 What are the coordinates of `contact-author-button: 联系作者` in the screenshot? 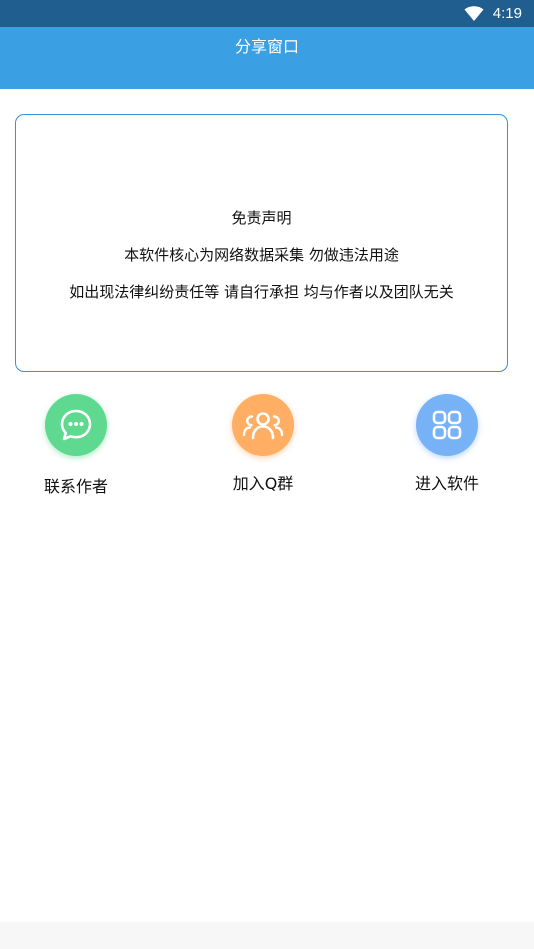 It's located at (76, 445).